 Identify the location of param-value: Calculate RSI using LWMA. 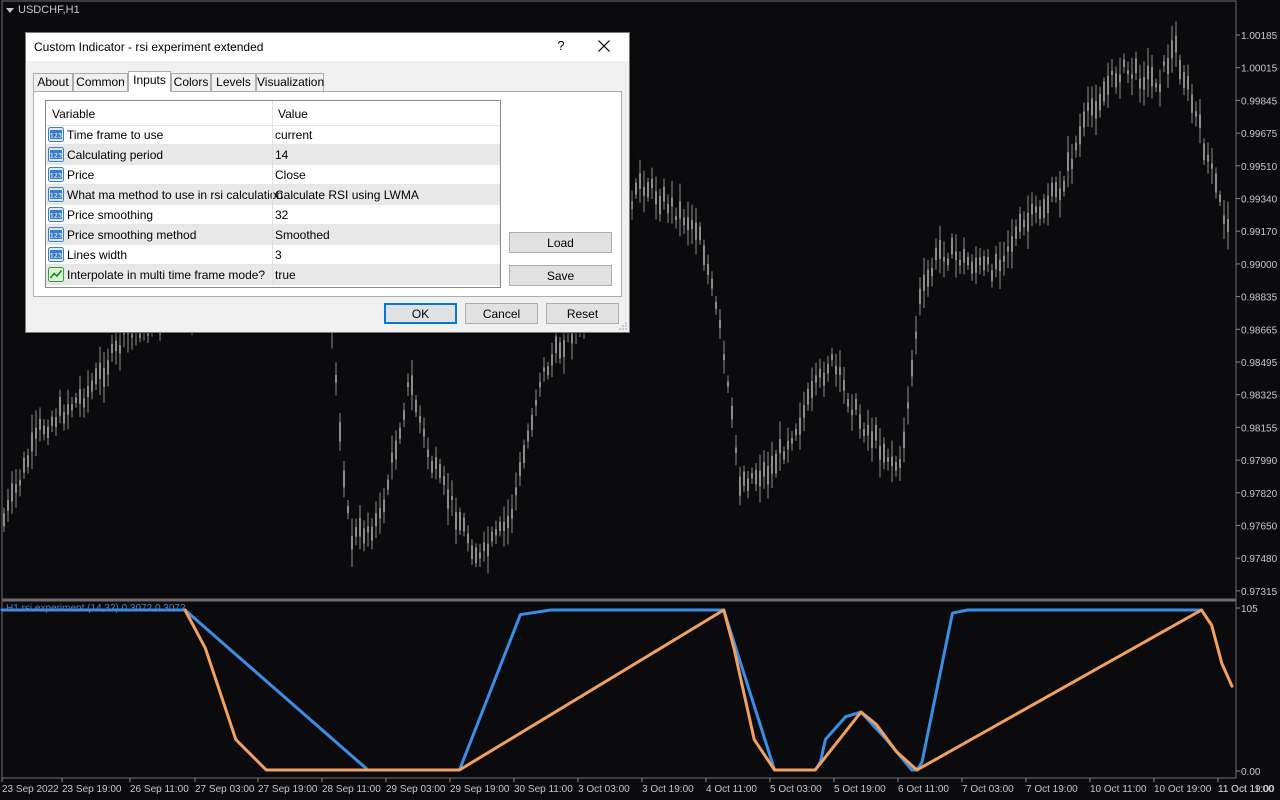
(347, 195).